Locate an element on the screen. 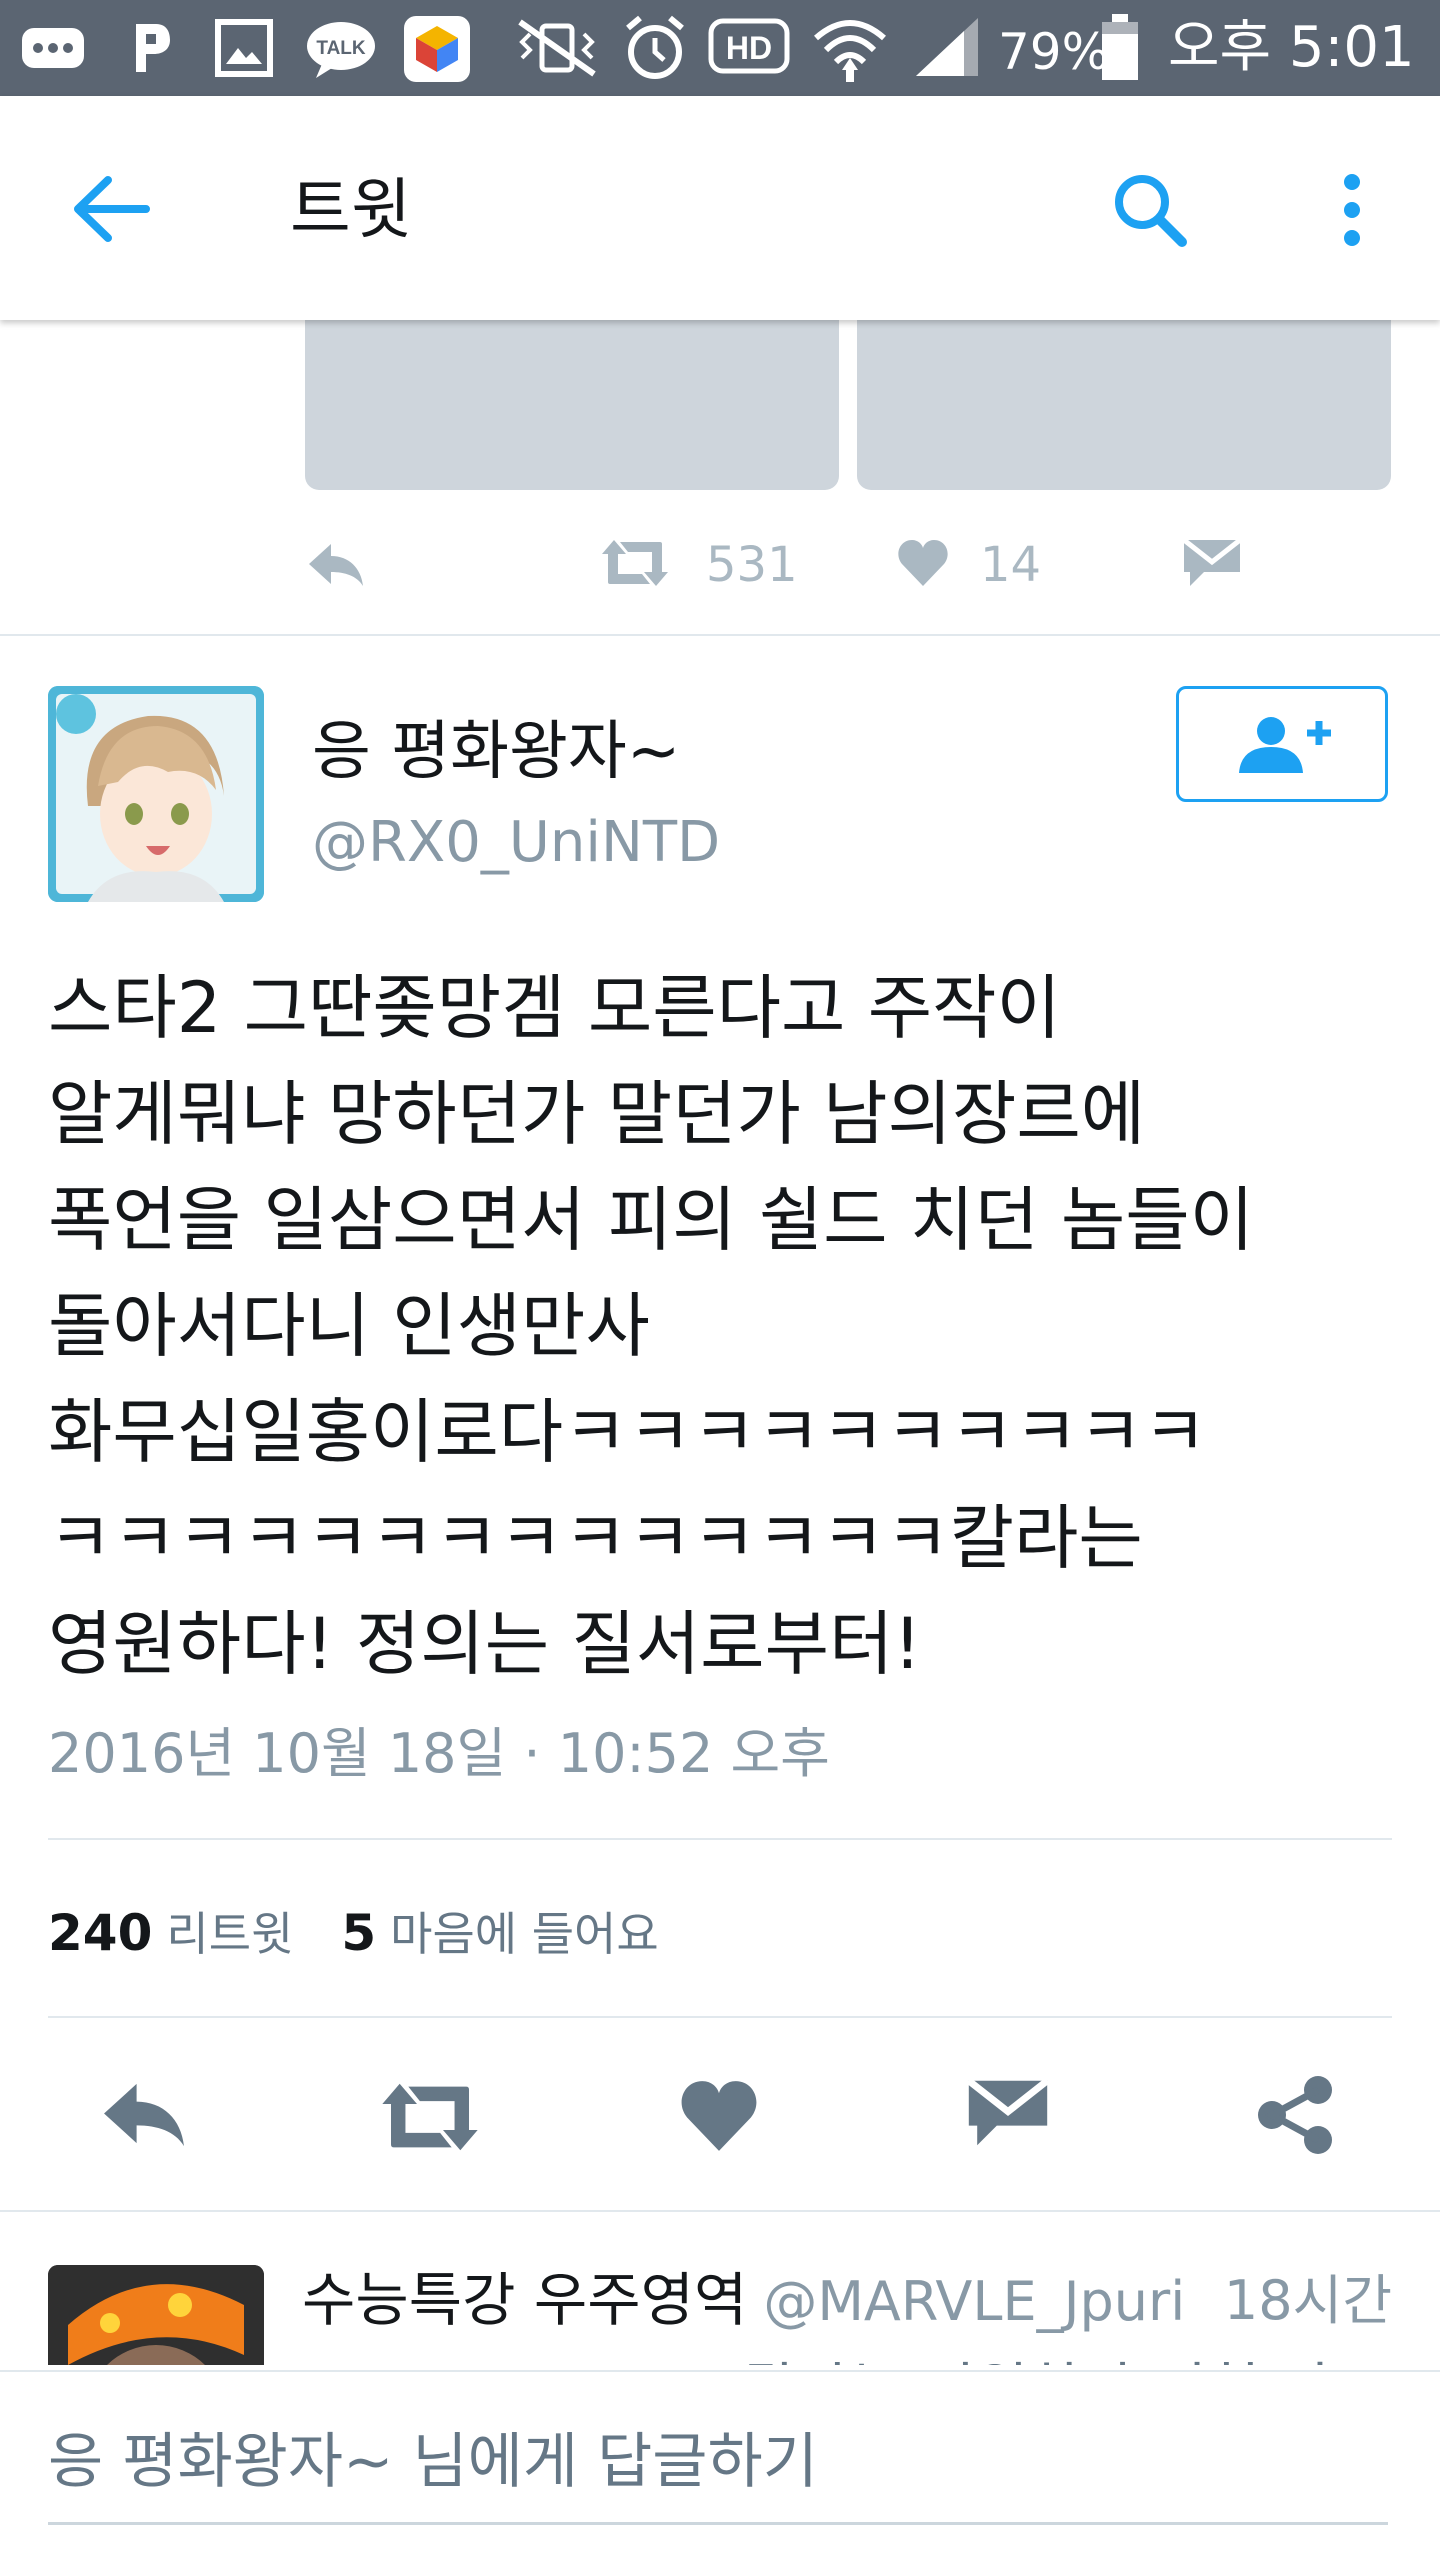 Image resolution: width=1440 pixels, height=2562 pixels. reply-text: @RX0_UniNTD 칼라는 영원하다 미친 각 is located at coordinates (817, 2354).